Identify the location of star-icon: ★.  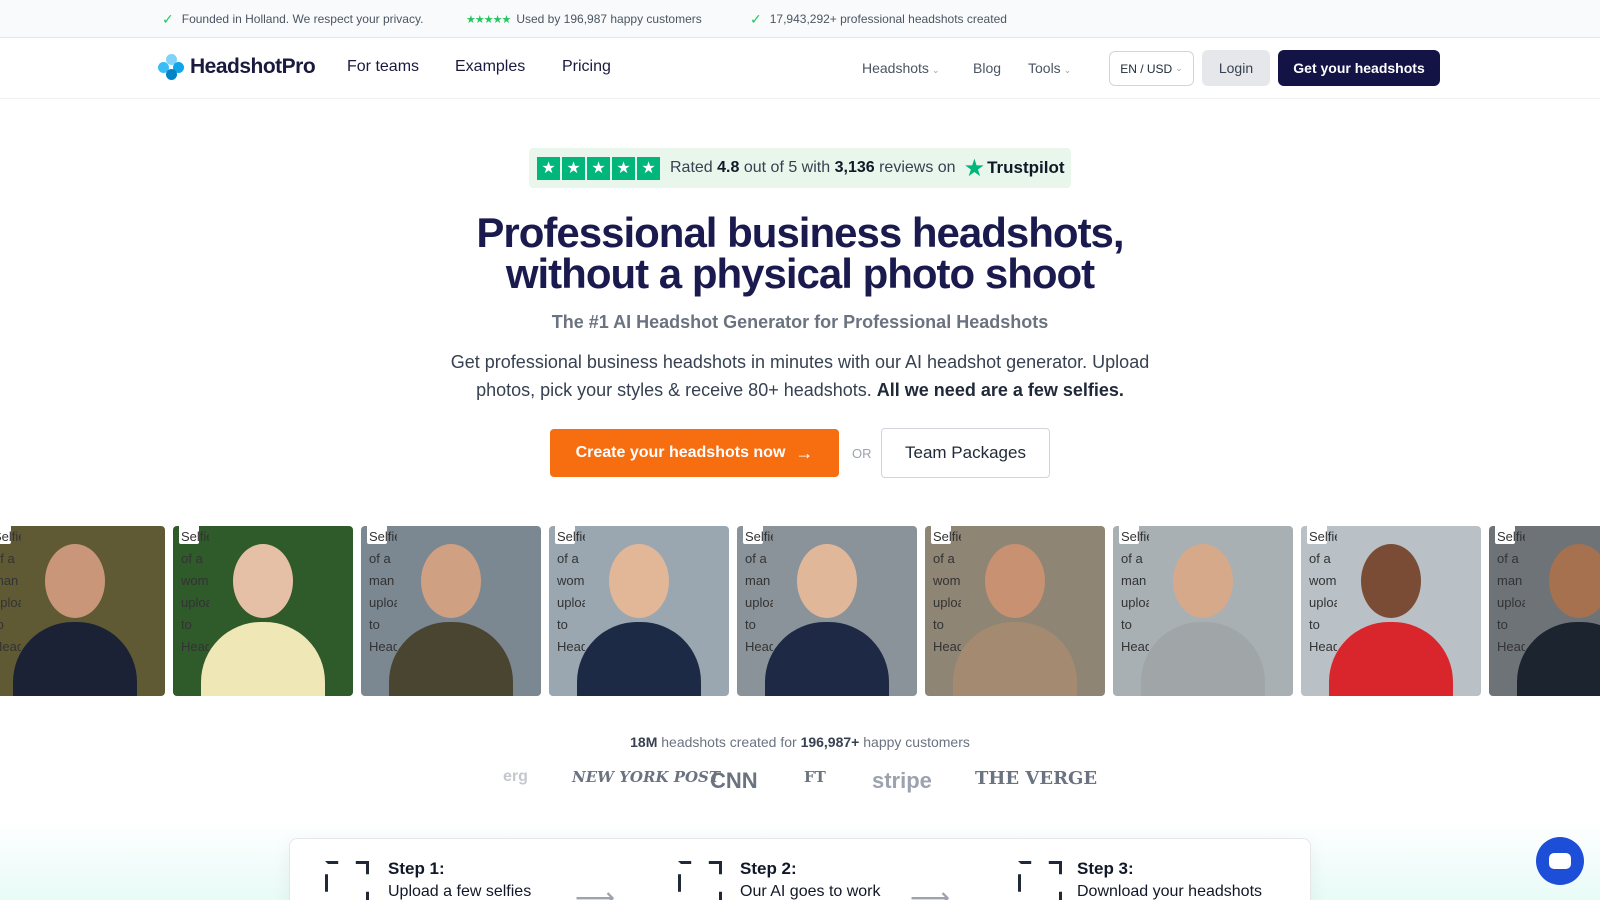
(974, 168).